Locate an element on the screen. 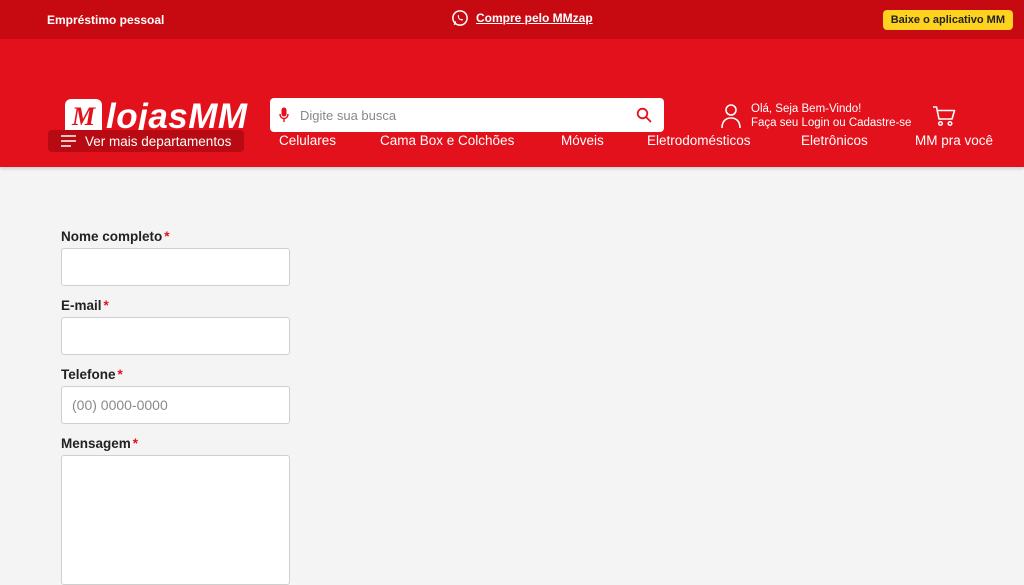 This screenshot has width=1024, height=585. email-label-text: E-mail is located at coordinates (81, 305).